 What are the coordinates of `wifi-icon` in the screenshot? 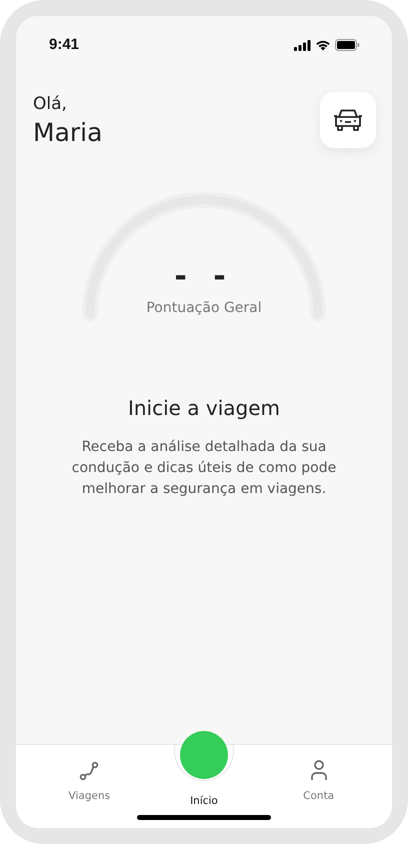 It's located at (323, 45).